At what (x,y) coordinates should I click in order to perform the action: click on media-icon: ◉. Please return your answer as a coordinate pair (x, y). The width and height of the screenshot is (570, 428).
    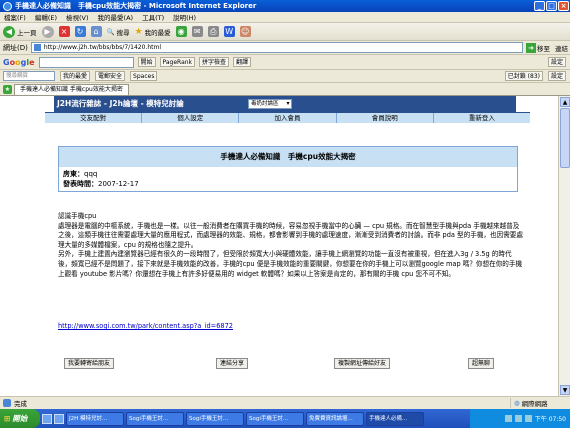
    Looking at the image, I should click on (181, 31).